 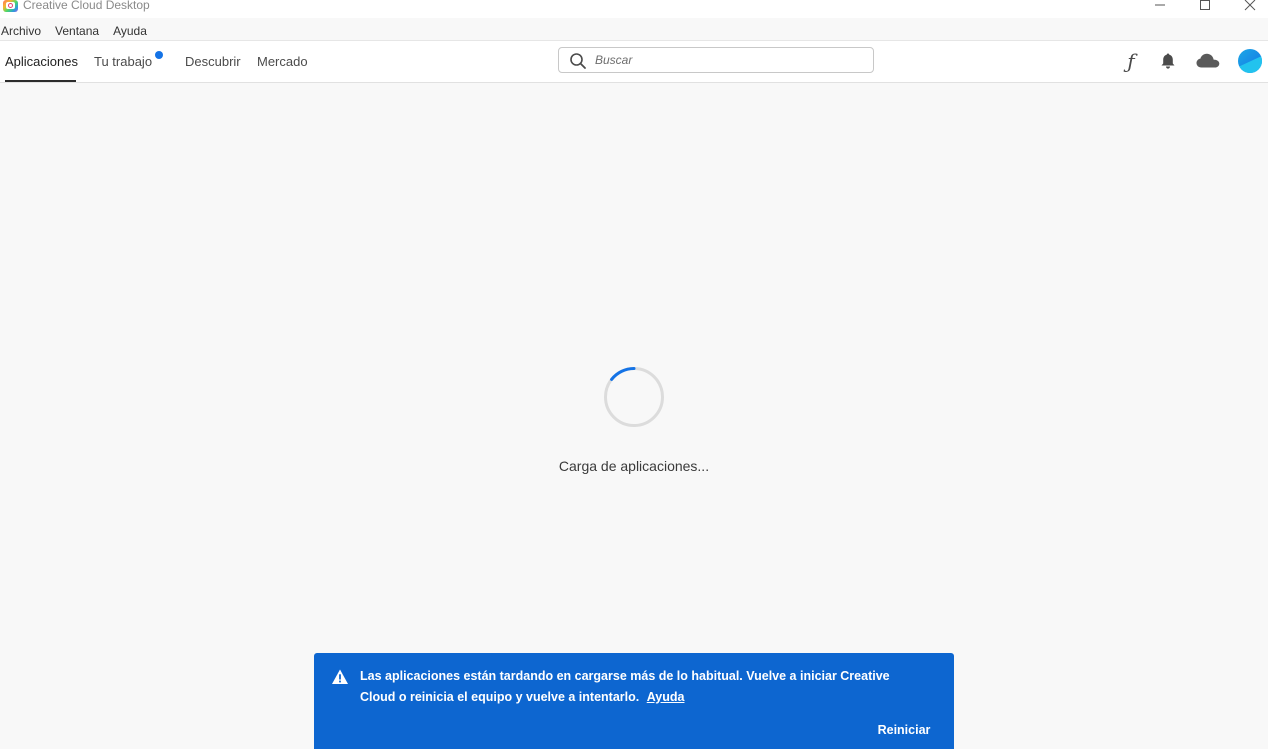 I want to click on creative-cloud-logo, so click(x=10, y=6).